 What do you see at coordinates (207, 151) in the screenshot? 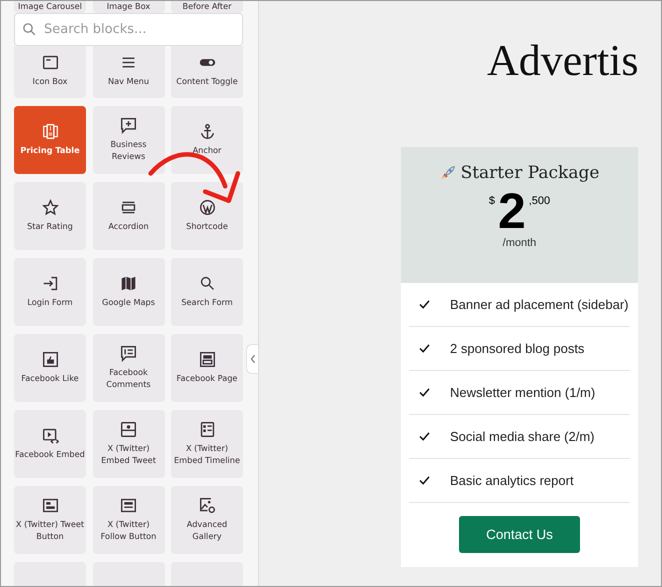
I see `block-label: Anchor` at bounding box center [207, 151].